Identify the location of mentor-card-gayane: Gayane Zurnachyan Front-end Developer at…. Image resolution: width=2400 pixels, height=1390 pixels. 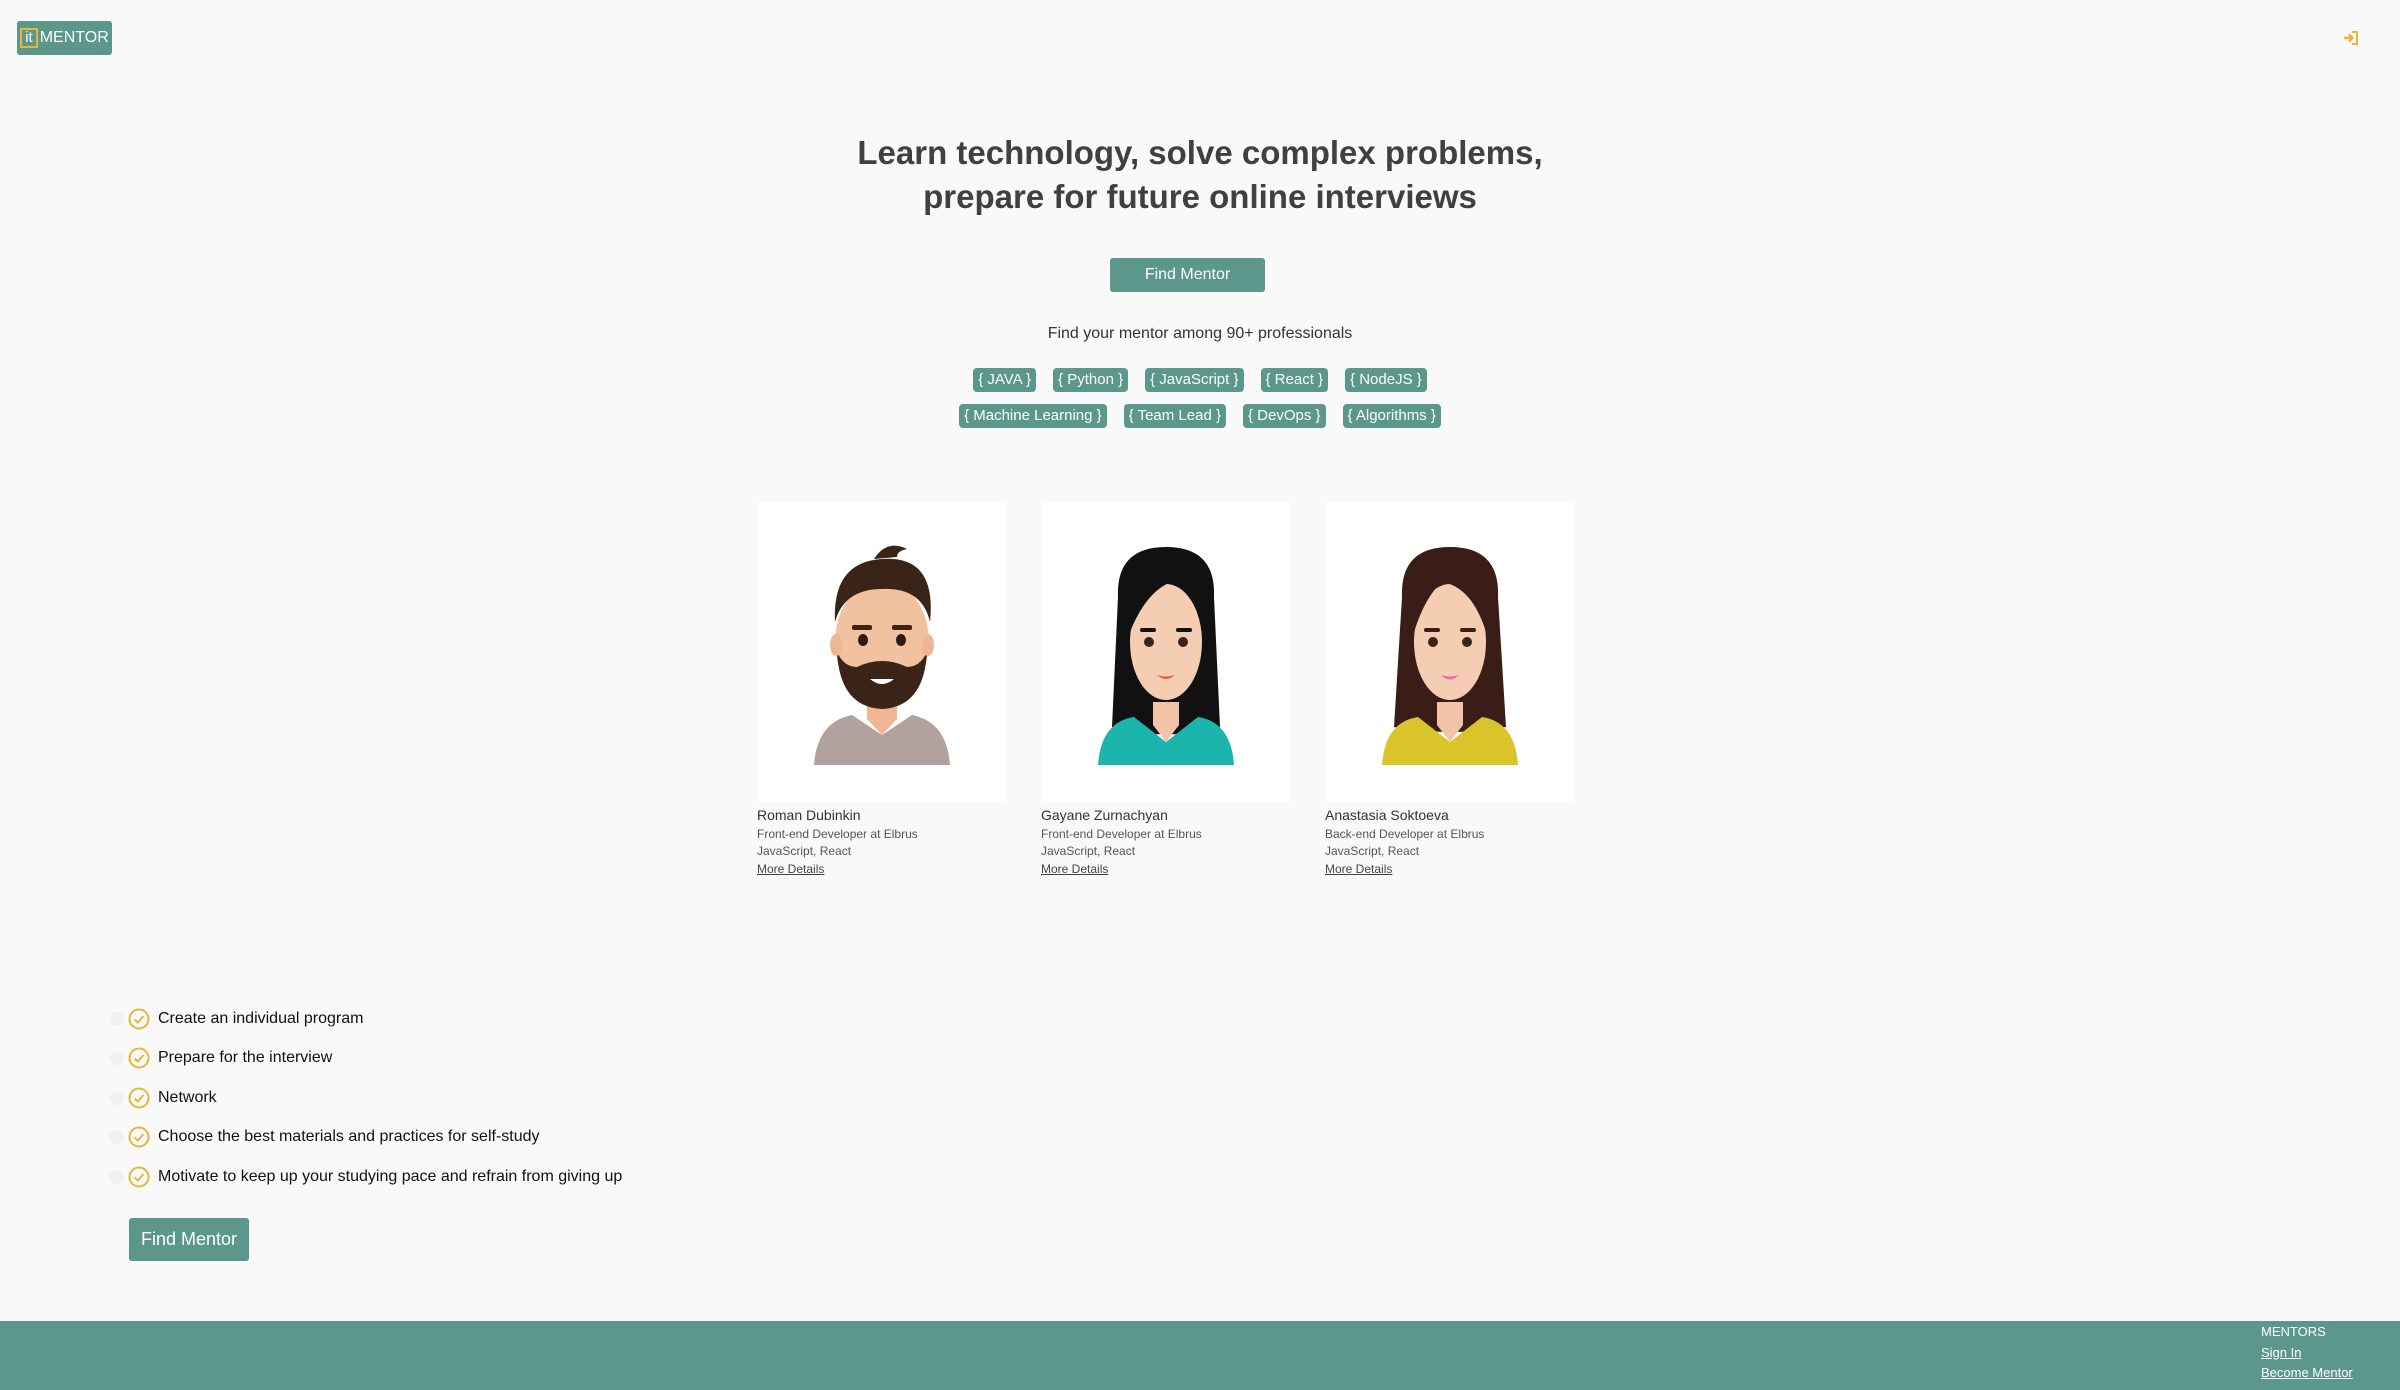
(1166, 689).